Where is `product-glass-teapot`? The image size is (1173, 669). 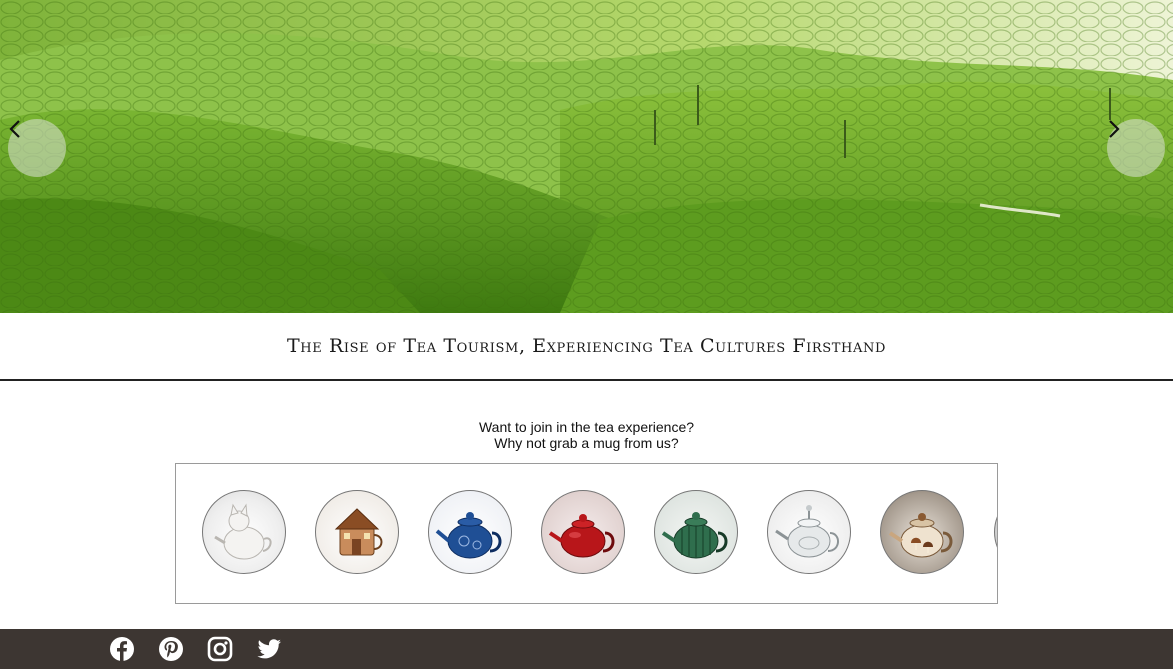 product-glass-teapot is located at coordinates (809, 532).